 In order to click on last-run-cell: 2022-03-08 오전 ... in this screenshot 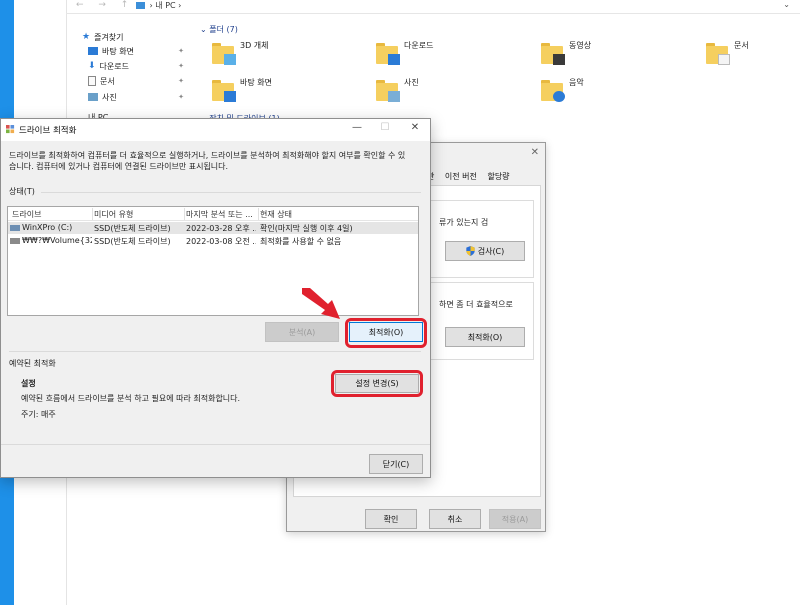, I will do `click(221, 241)`.